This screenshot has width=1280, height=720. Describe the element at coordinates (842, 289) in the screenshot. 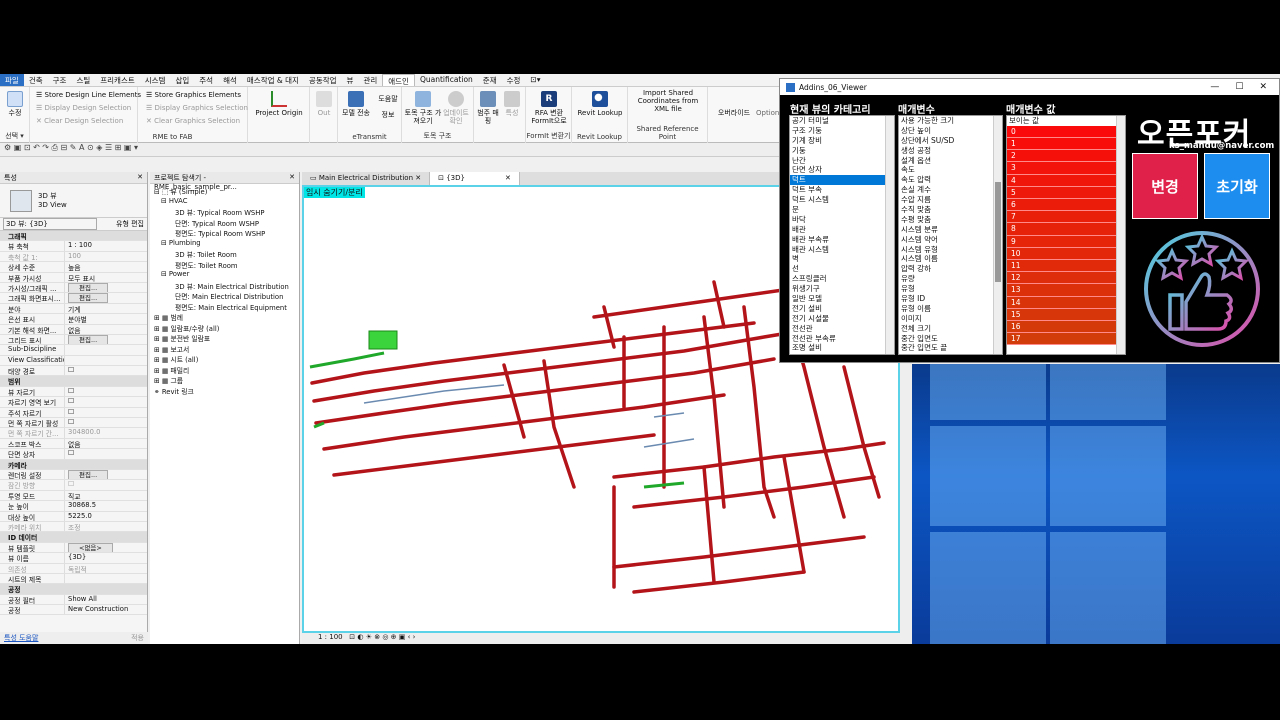

I see `category-item: 위생기구` at that location.